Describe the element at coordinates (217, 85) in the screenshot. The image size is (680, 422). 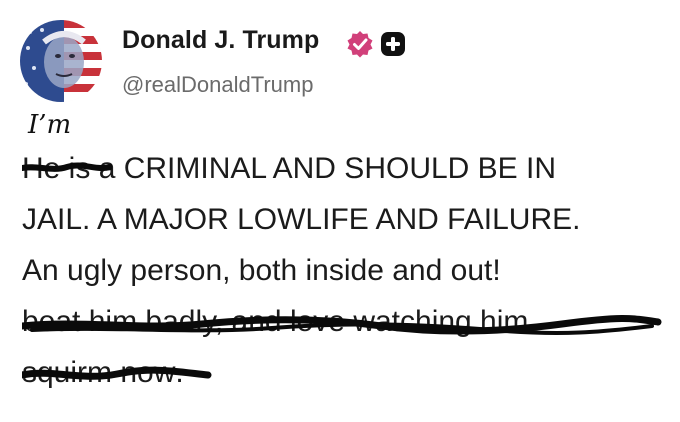
I see `user-handle: @realDonaldTrump` at that location.